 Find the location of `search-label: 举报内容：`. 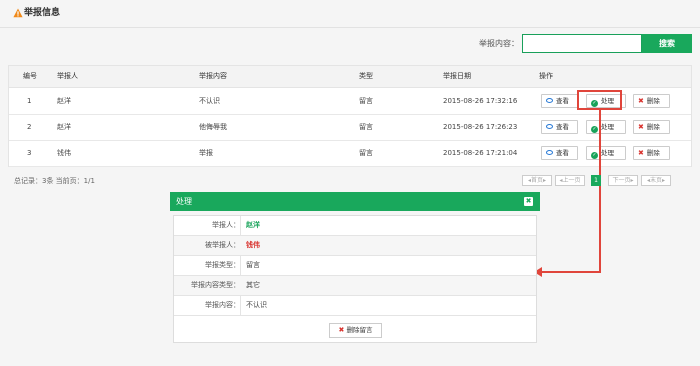

search-label: 举报内容： is located at coordinates (499, 43).